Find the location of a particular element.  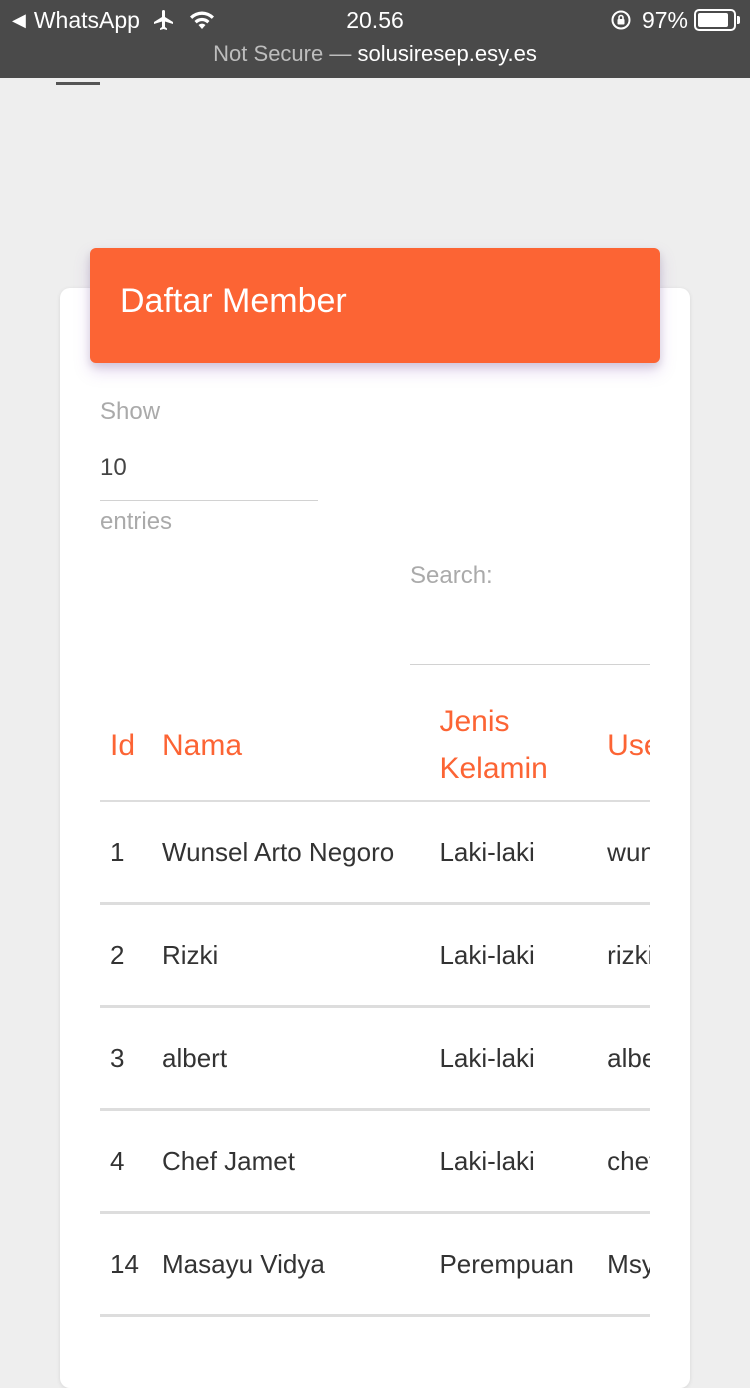

show-label: Show is located at coordinates (130, 411).